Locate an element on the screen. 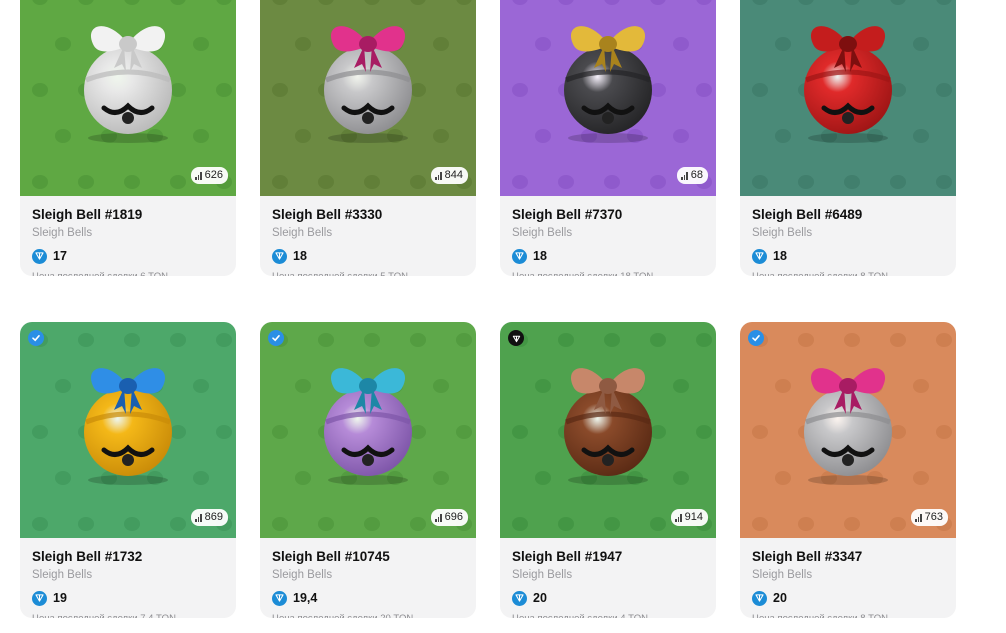 This screenshot has height=633, width=1006. gift-price: 19 is located at coordinates (60, 598).